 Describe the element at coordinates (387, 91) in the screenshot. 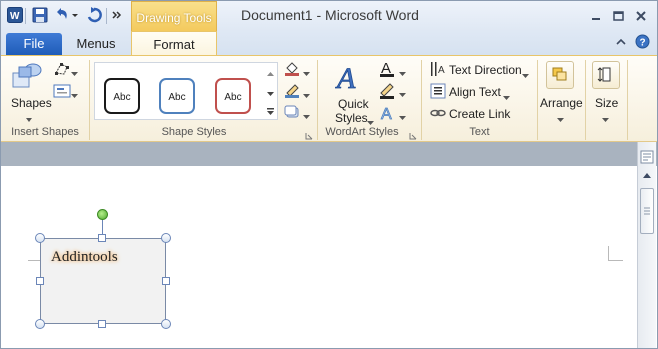

I see `text-outline-icon` at that location.